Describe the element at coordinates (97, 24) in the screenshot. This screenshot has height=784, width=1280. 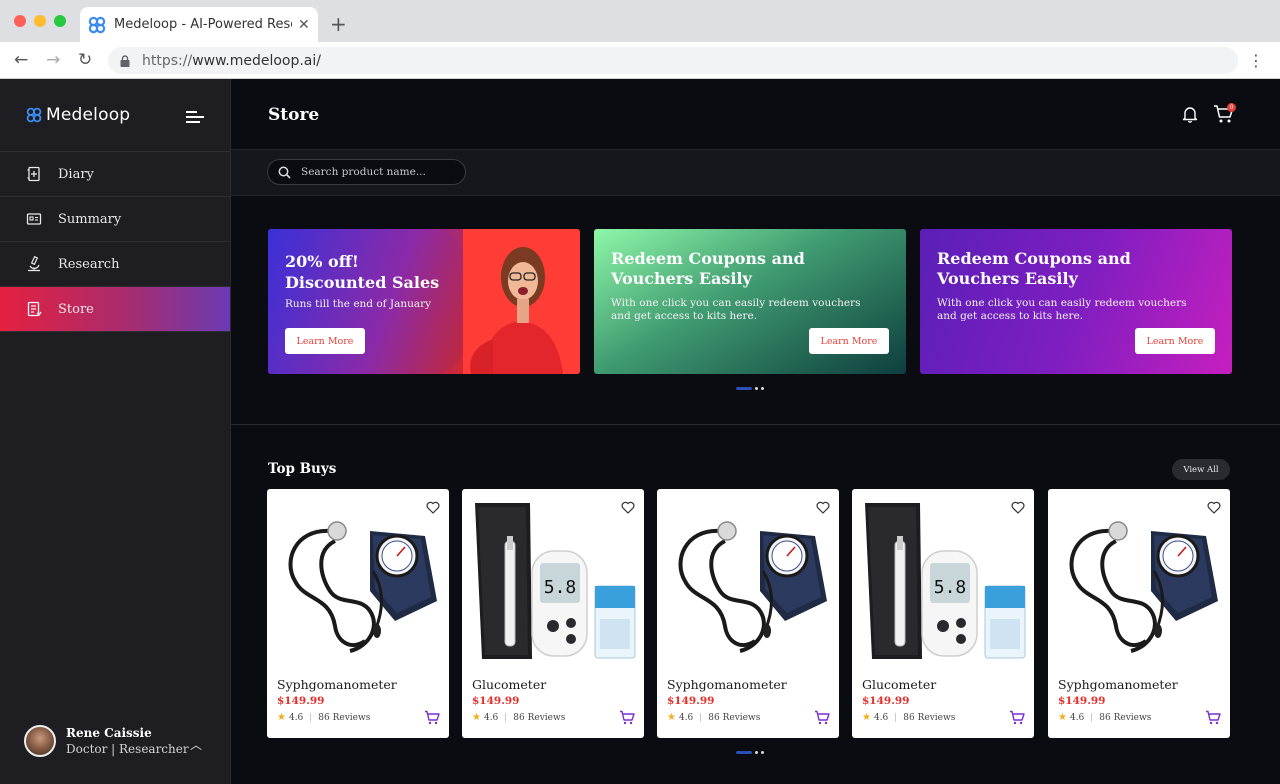
I see `medeloop-favicon-icon` at that location.